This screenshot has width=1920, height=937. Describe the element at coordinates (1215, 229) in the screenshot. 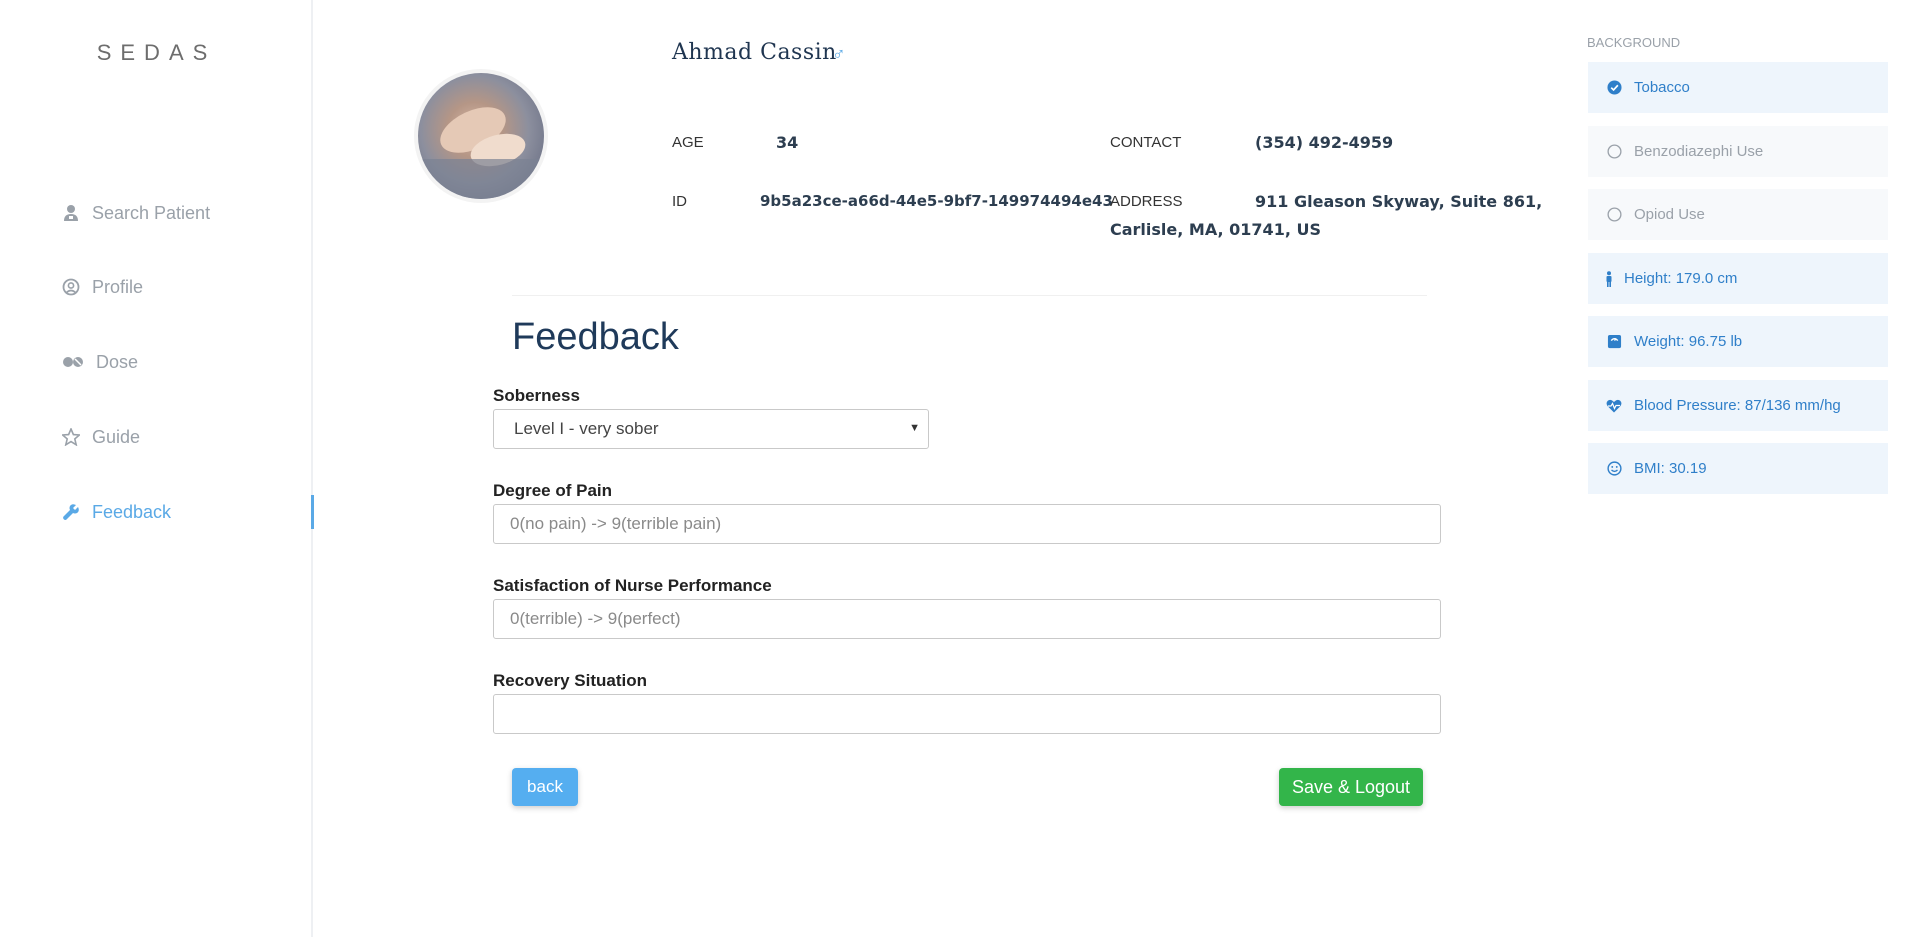

I see `address-line2: Carlisle, MA, 01741, US` at that location.